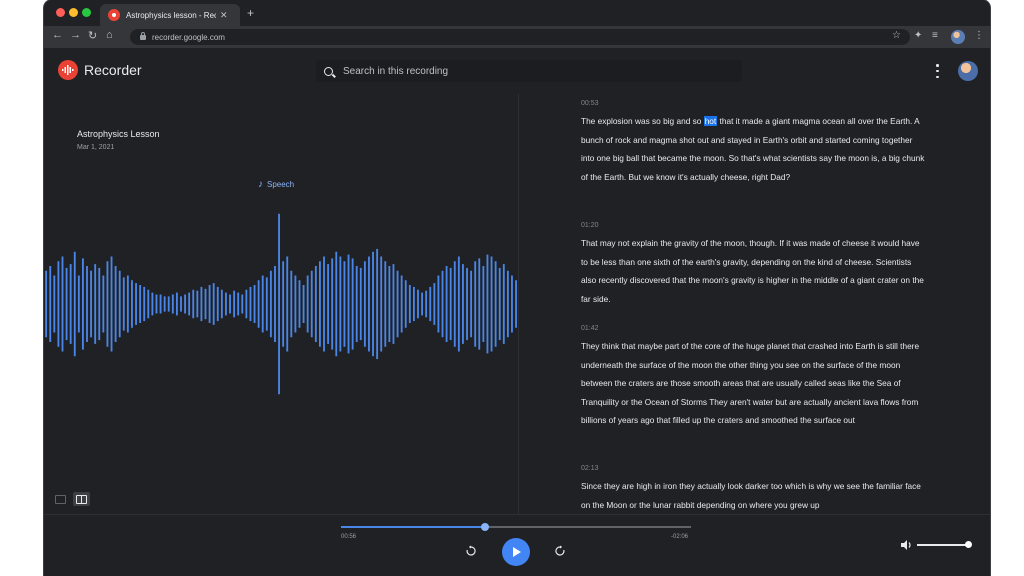  What do you see at coordinates (968, 71) in the screenshot?
I see `avatar` at bounding box center [968, 71].